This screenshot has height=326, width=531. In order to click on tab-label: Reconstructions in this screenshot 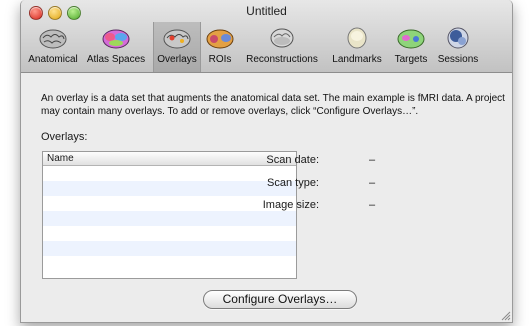, I will do `click(282, 59)`.